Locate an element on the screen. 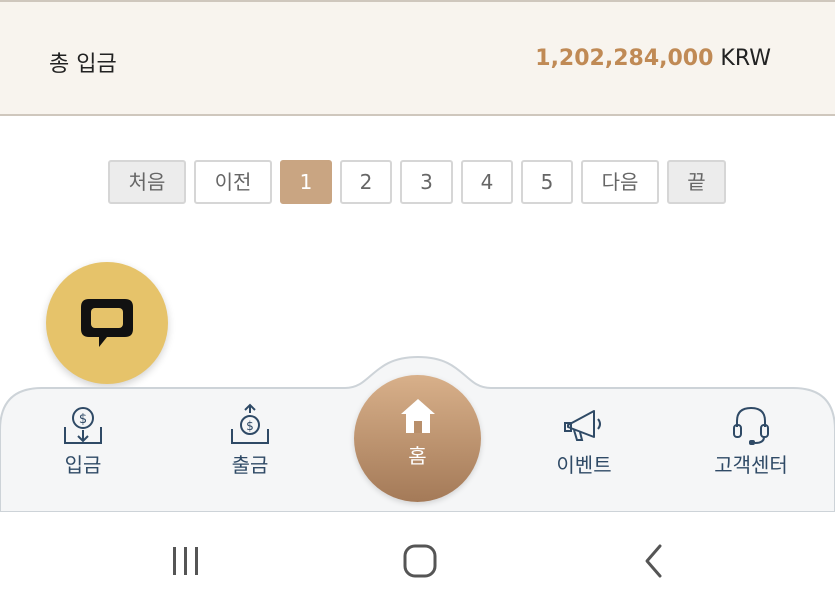 This screenshot has height=609, width=835. nav-label-event: 이벤트 is located at coordinates (584, 465).